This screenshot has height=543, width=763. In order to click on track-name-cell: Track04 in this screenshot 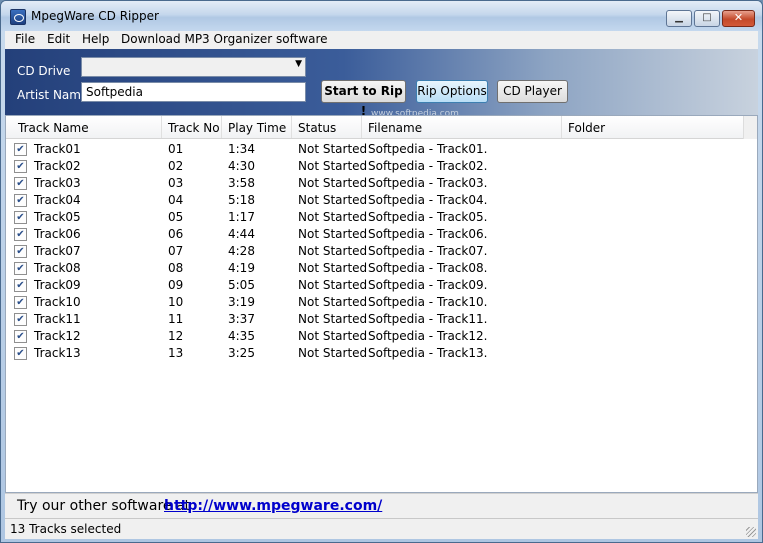, I will do `click(57, 200)`.